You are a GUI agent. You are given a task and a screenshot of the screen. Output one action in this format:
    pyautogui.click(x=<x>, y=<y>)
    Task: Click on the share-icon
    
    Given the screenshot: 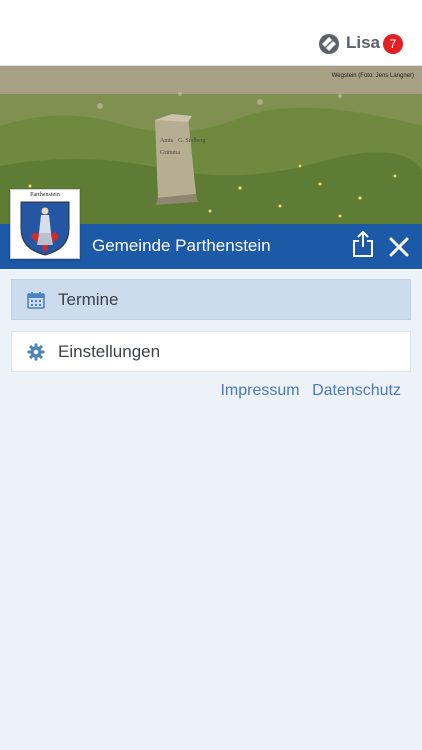 What is the action you would take?
    pyautogui.click(x=363, y=244)
    